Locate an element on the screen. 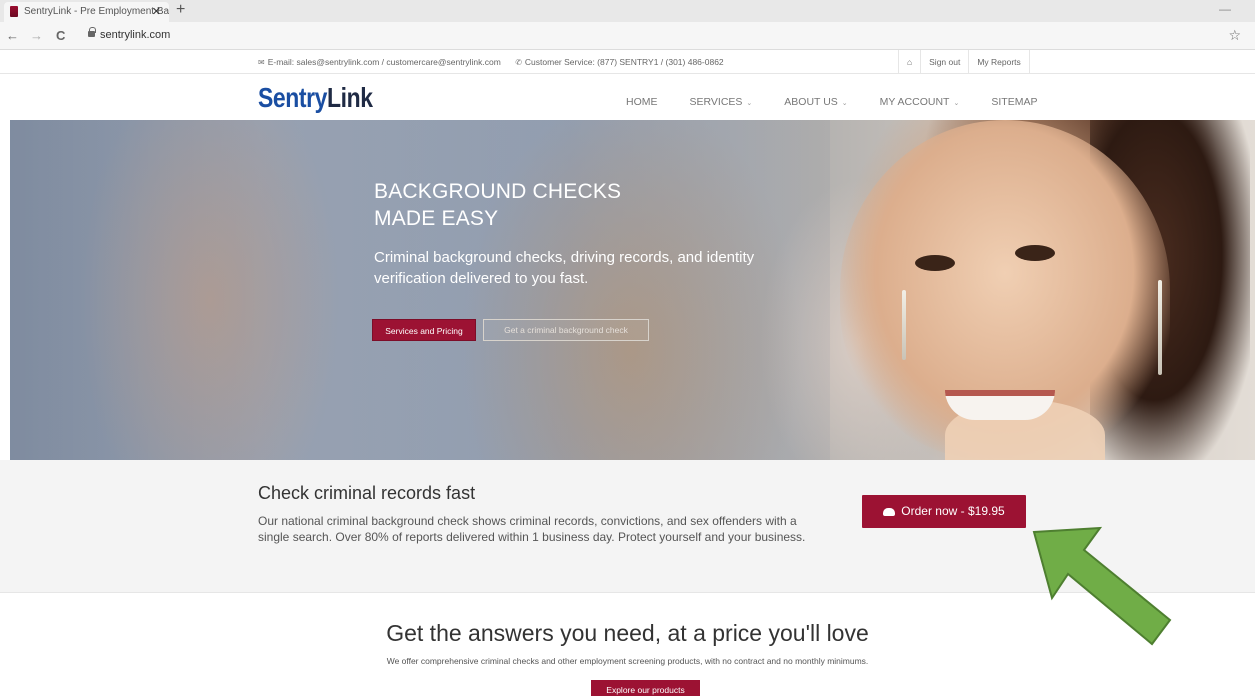 This screenshot has height=696, width=1255. cloud-download-icon is located at coordinates (889, 512).